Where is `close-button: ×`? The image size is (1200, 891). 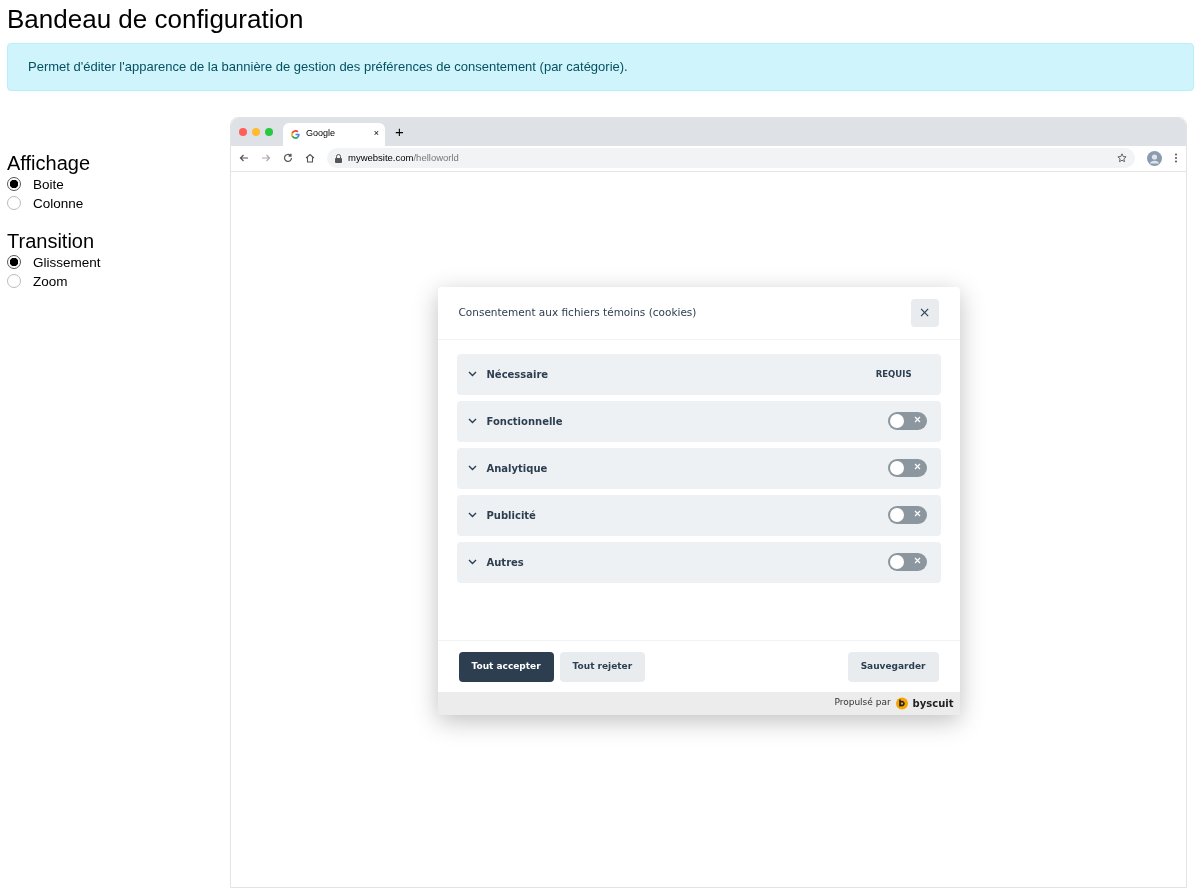
close-button: × is located at coordinates (924, 312).